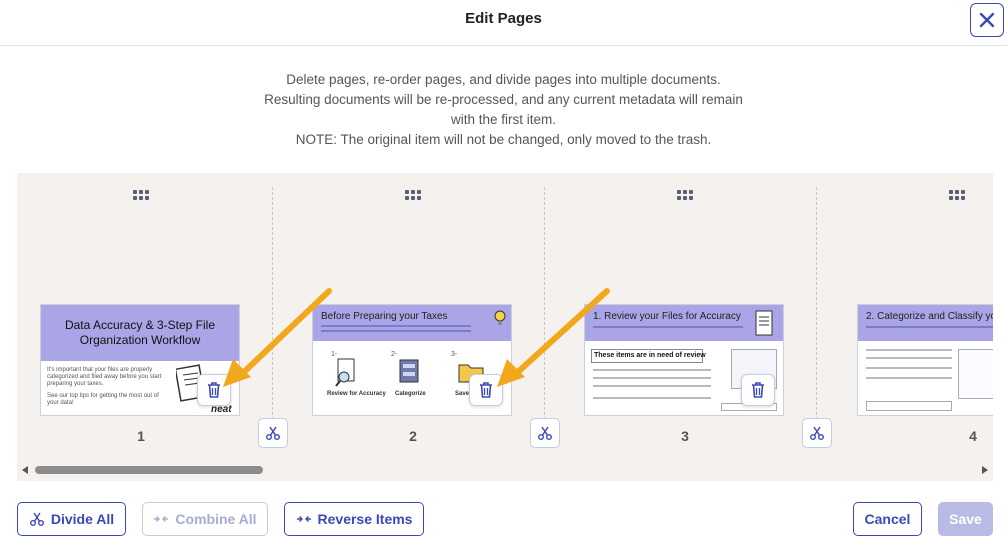 Image resolution: width=1007 pixels, height=546 pixels. I want to click on save-label: Save, so click(965, 519).